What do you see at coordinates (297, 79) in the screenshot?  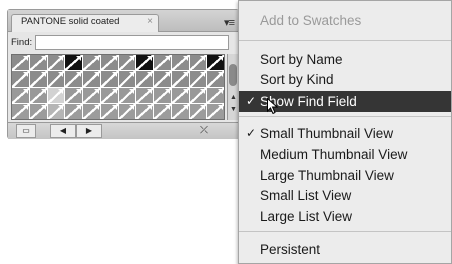 I see `menu-item-label: Sort by Kind` at bounding box center [297, 79].